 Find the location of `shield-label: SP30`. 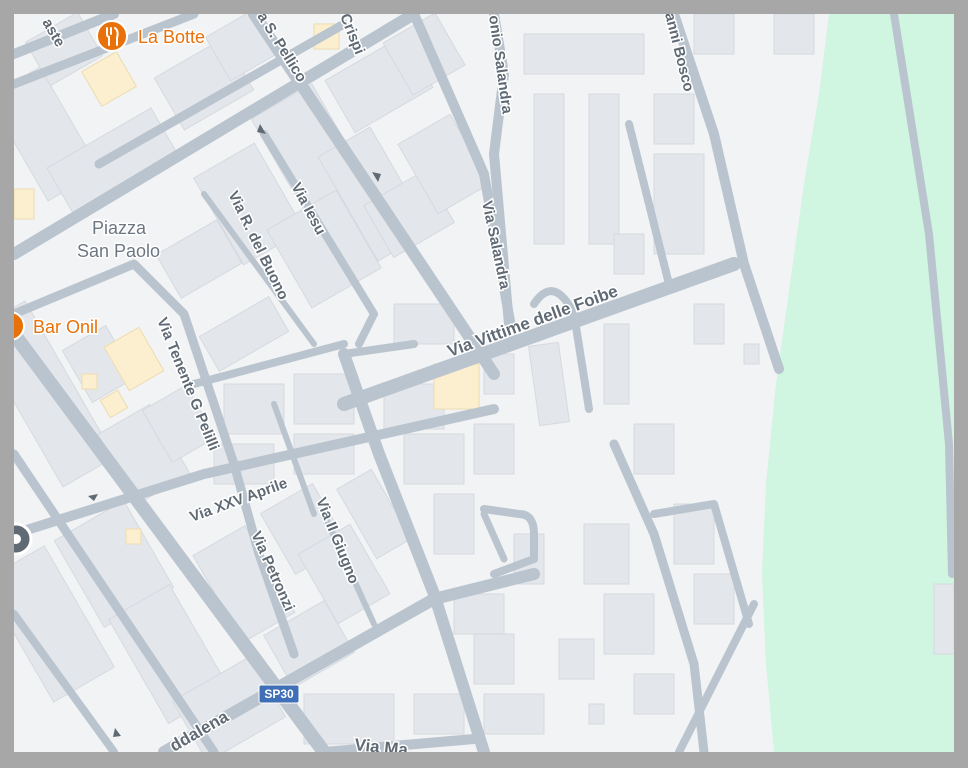

shield-label: SP30 is located at coordinates (279, 694).